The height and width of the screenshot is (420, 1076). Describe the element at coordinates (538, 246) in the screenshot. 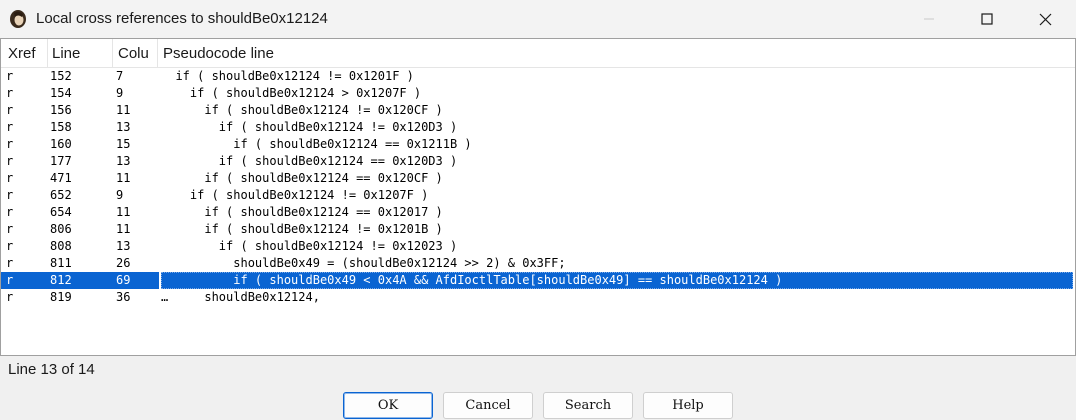

I see `table-row: r 808 13 if ( shouldBe0x12124 != 0x12023 )` at that location.